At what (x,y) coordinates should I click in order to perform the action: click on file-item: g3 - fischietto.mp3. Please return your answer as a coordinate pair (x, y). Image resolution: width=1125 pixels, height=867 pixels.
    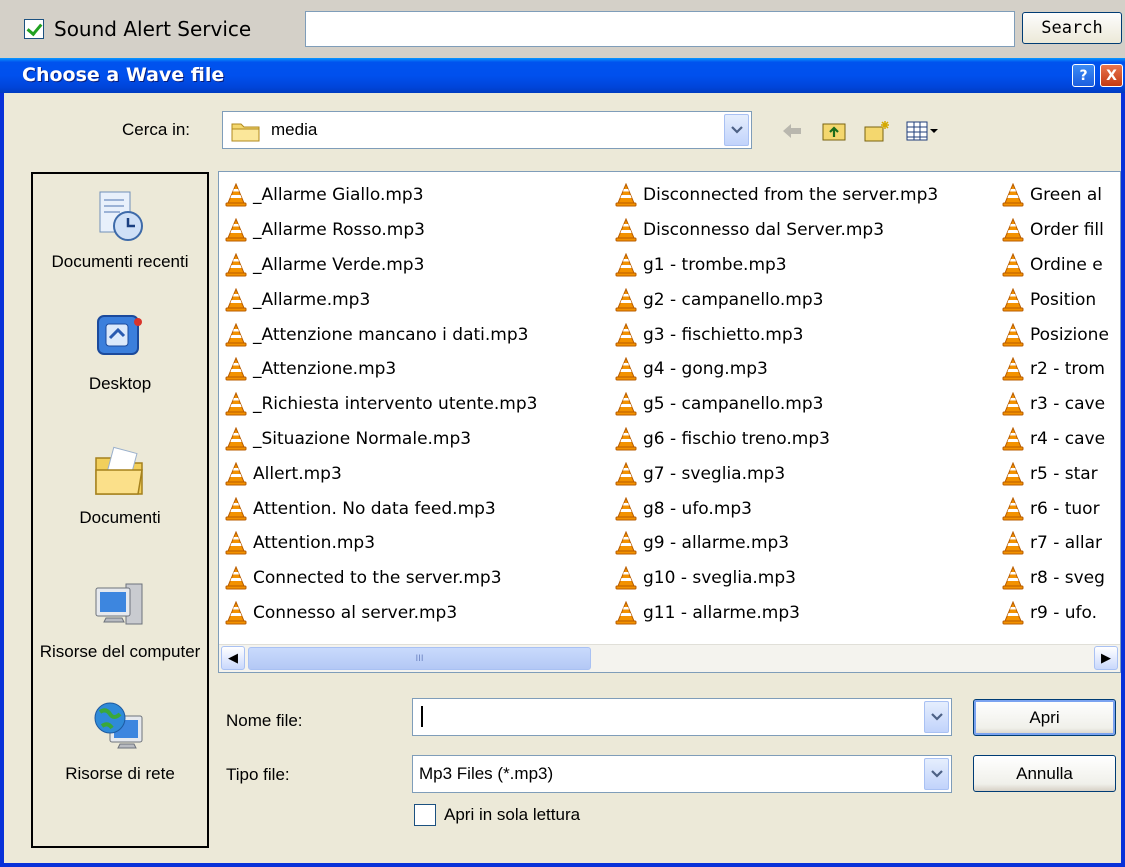
    Looking at the image, I should click on (776, 334).